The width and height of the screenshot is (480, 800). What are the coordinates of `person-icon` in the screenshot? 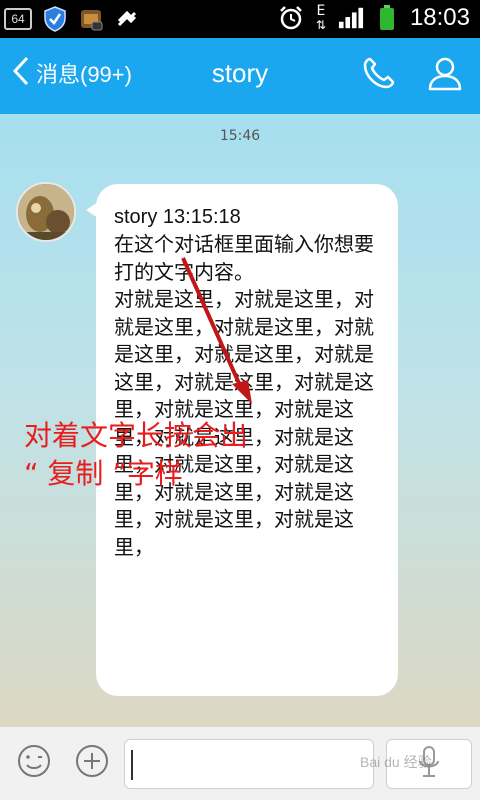 It's located at (445, 75).